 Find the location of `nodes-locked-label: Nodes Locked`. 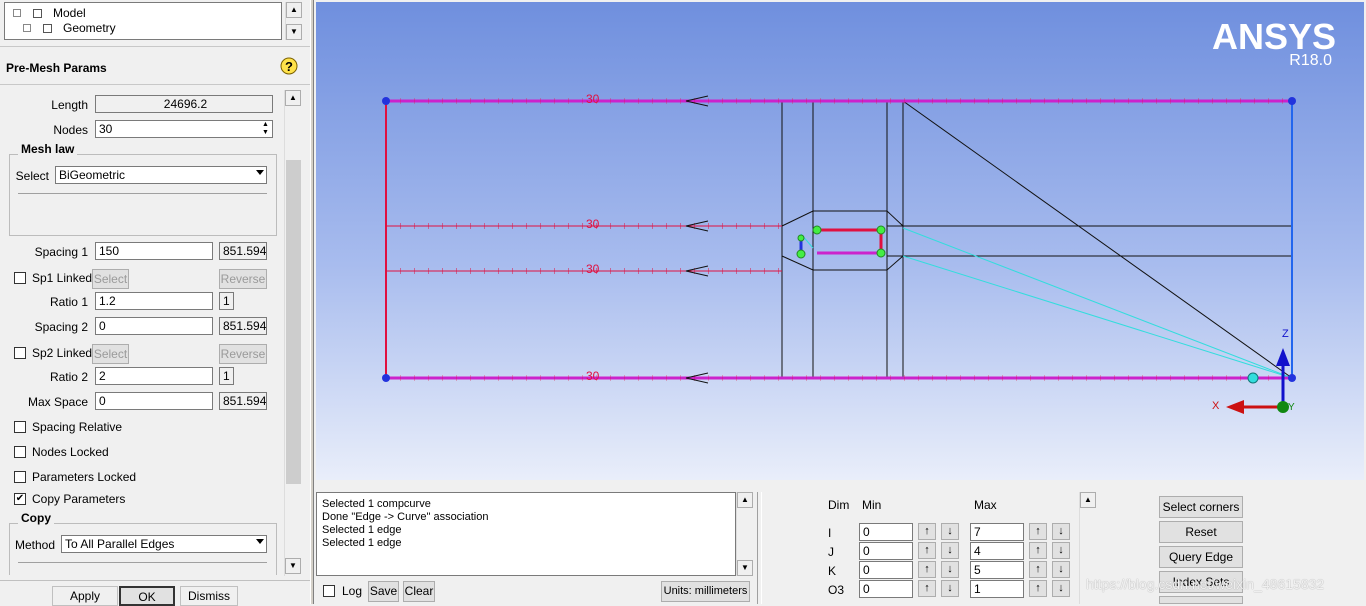

nodes-locked-label: Nodes Locked is located at coordinates (70, 452).